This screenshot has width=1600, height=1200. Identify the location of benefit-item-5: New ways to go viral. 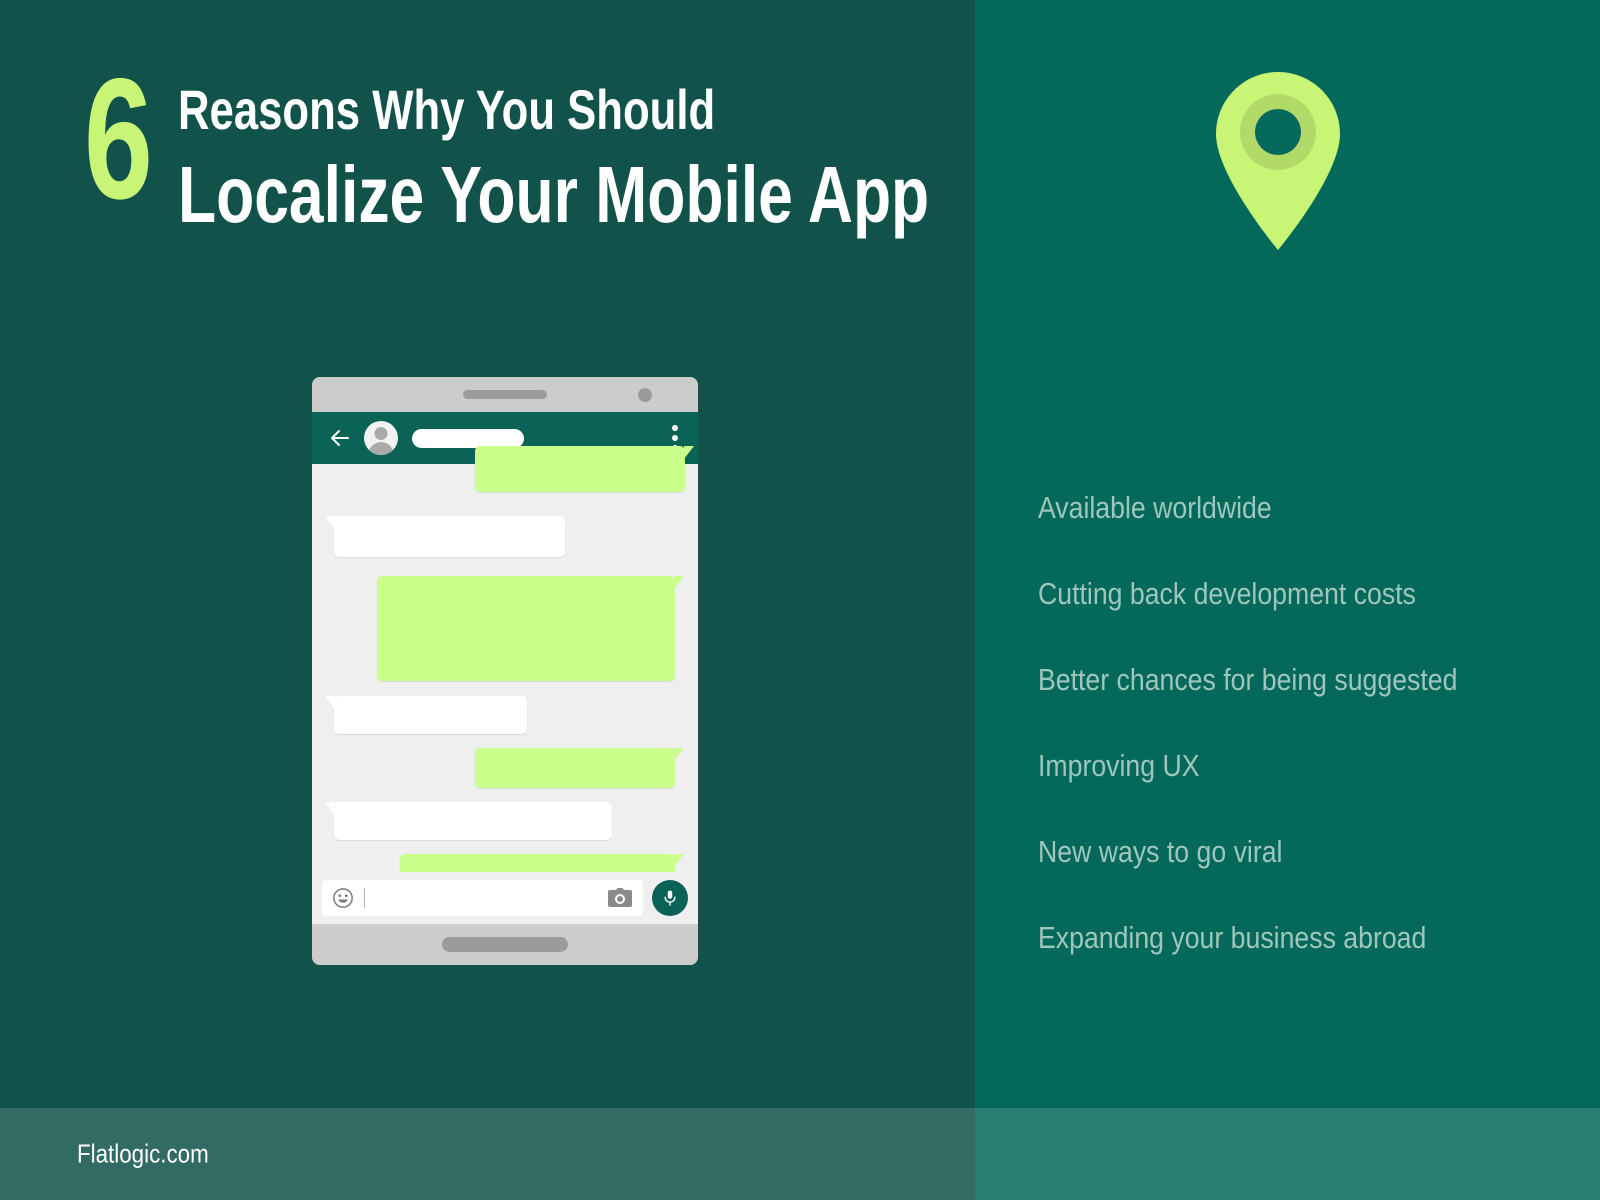
(1160, 851).